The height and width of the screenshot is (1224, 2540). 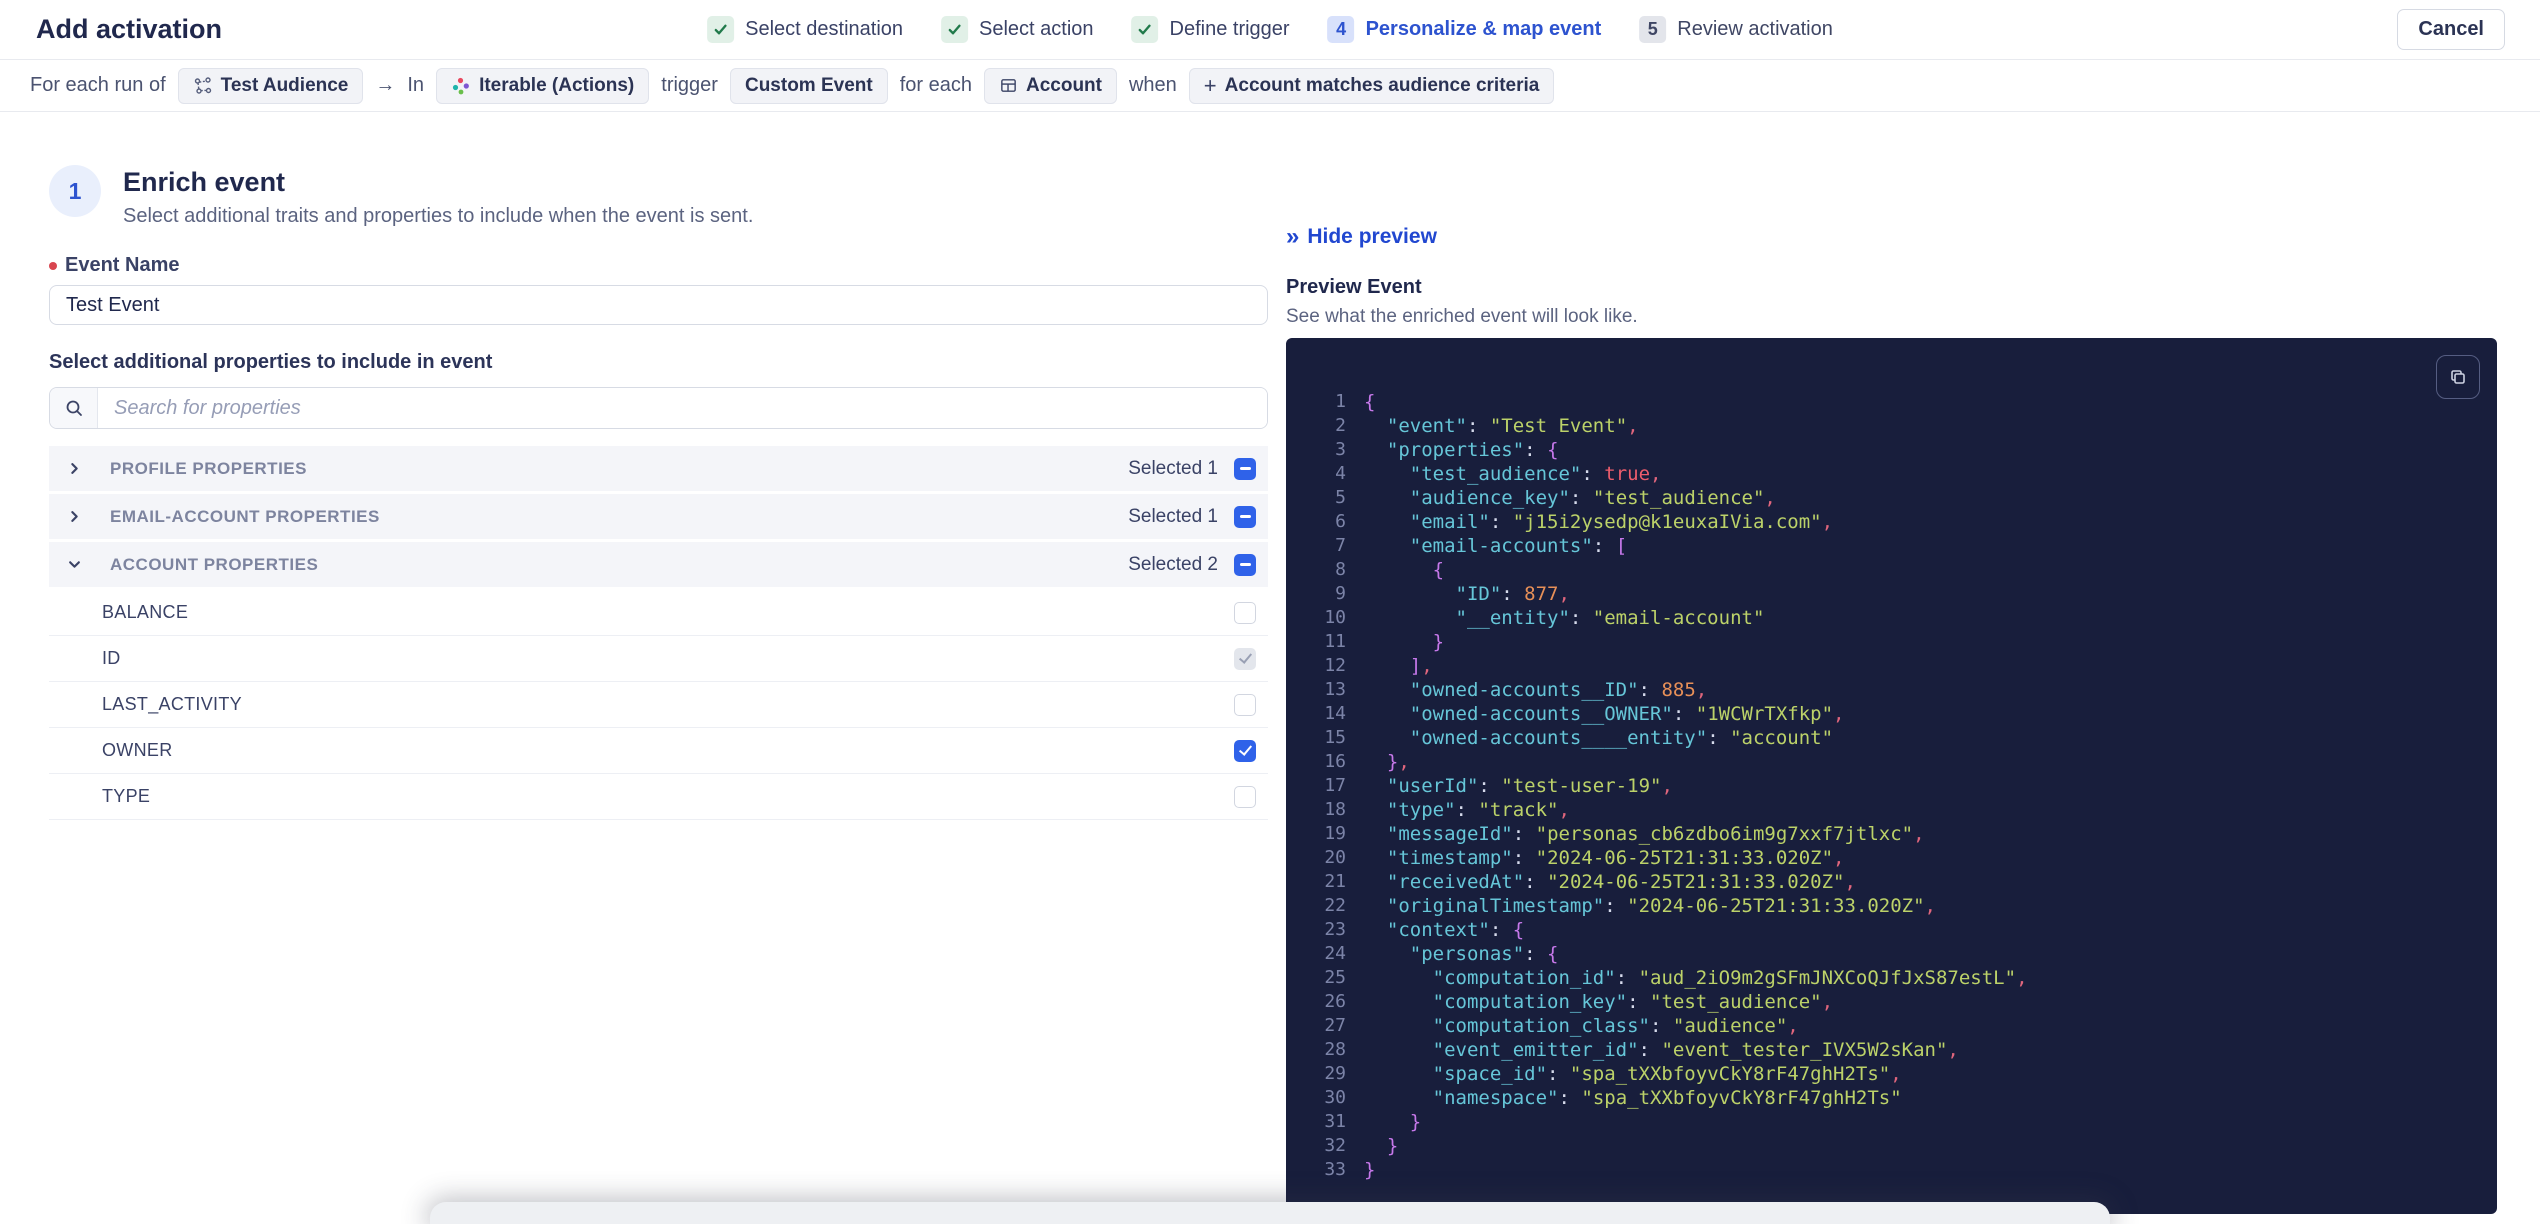 I want to click on code-line: 23 "context": {, so click(x=1887, y=930).